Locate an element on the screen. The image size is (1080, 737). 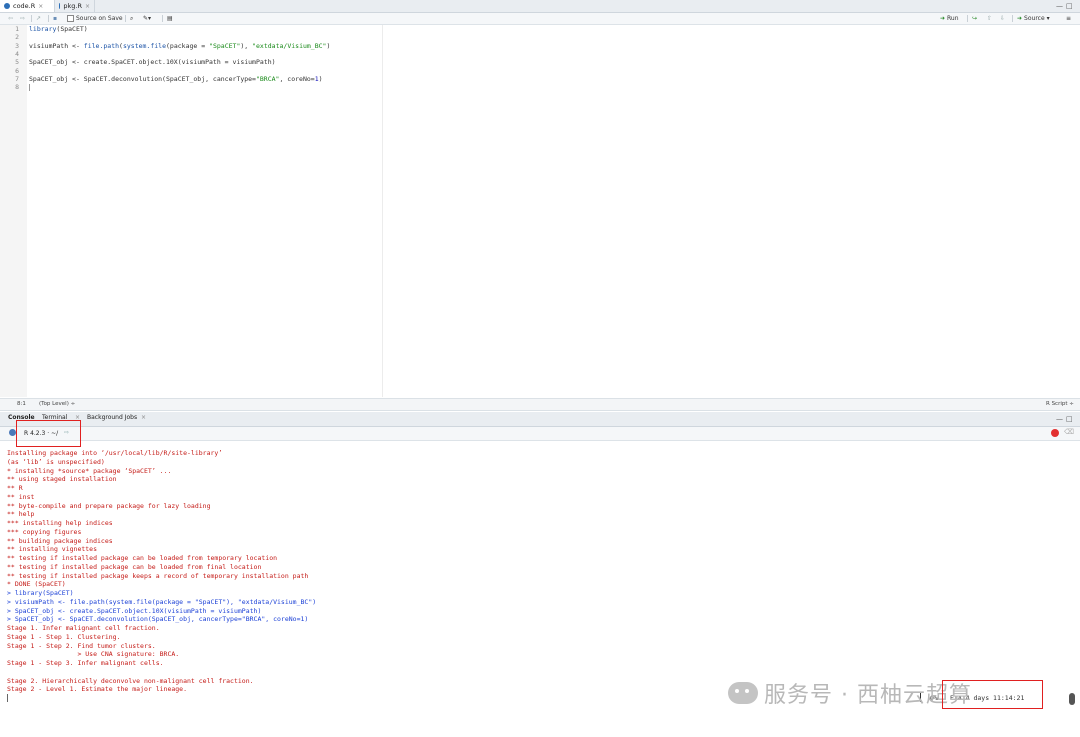
source-button: ➜ Source ▾ is located at coordinates (1033, 18).